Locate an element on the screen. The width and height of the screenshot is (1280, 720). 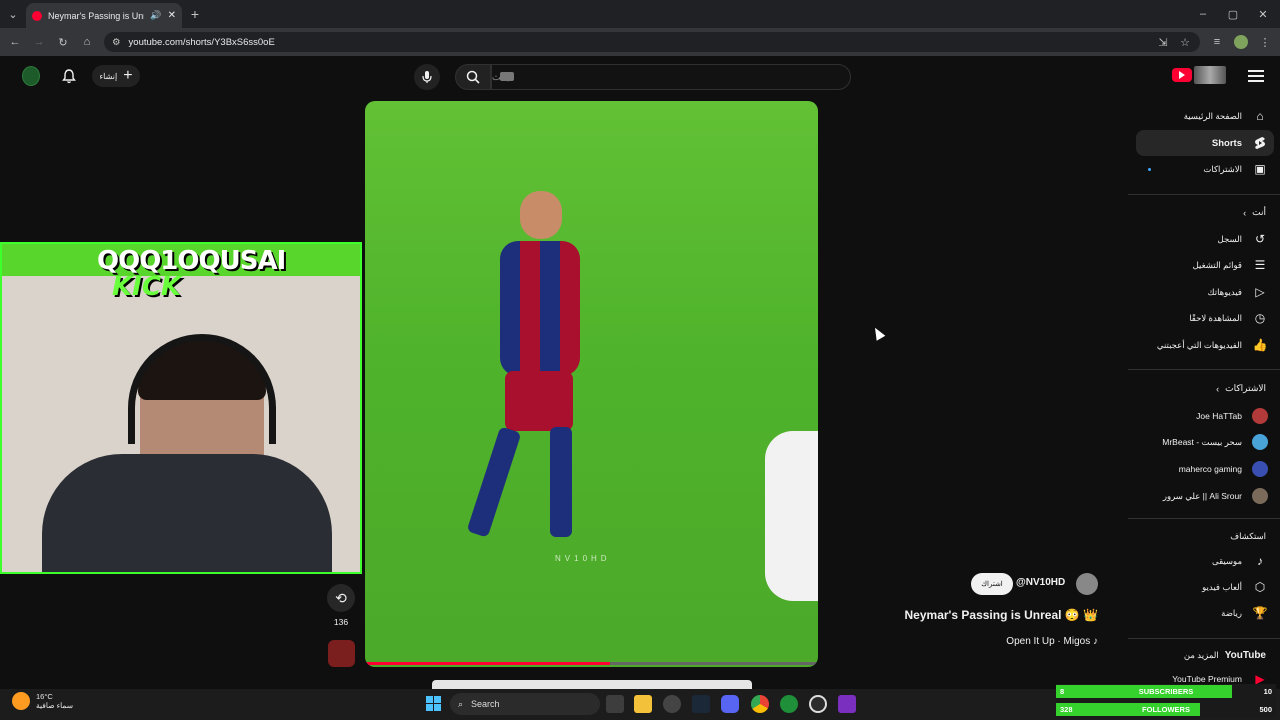
sidebar-item-home: الصفحة الرئيسية ⌂ is located at coordinates (1205, 116).